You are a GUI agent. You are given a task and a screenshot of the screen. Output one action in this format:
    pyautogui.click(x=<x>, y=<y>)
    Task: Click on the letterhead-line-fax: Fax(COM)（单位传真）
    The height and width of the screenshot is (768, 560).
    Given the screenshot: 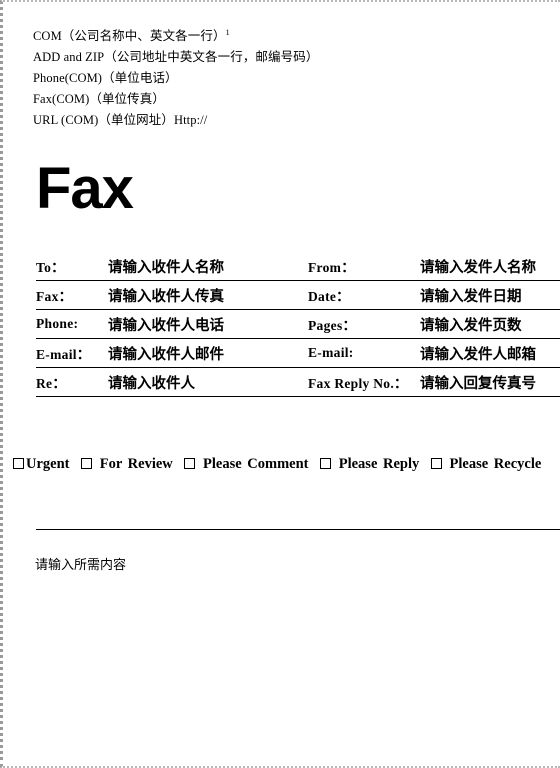 What is the action you would take?
    pyautogui.click(x=99, y=99)
    